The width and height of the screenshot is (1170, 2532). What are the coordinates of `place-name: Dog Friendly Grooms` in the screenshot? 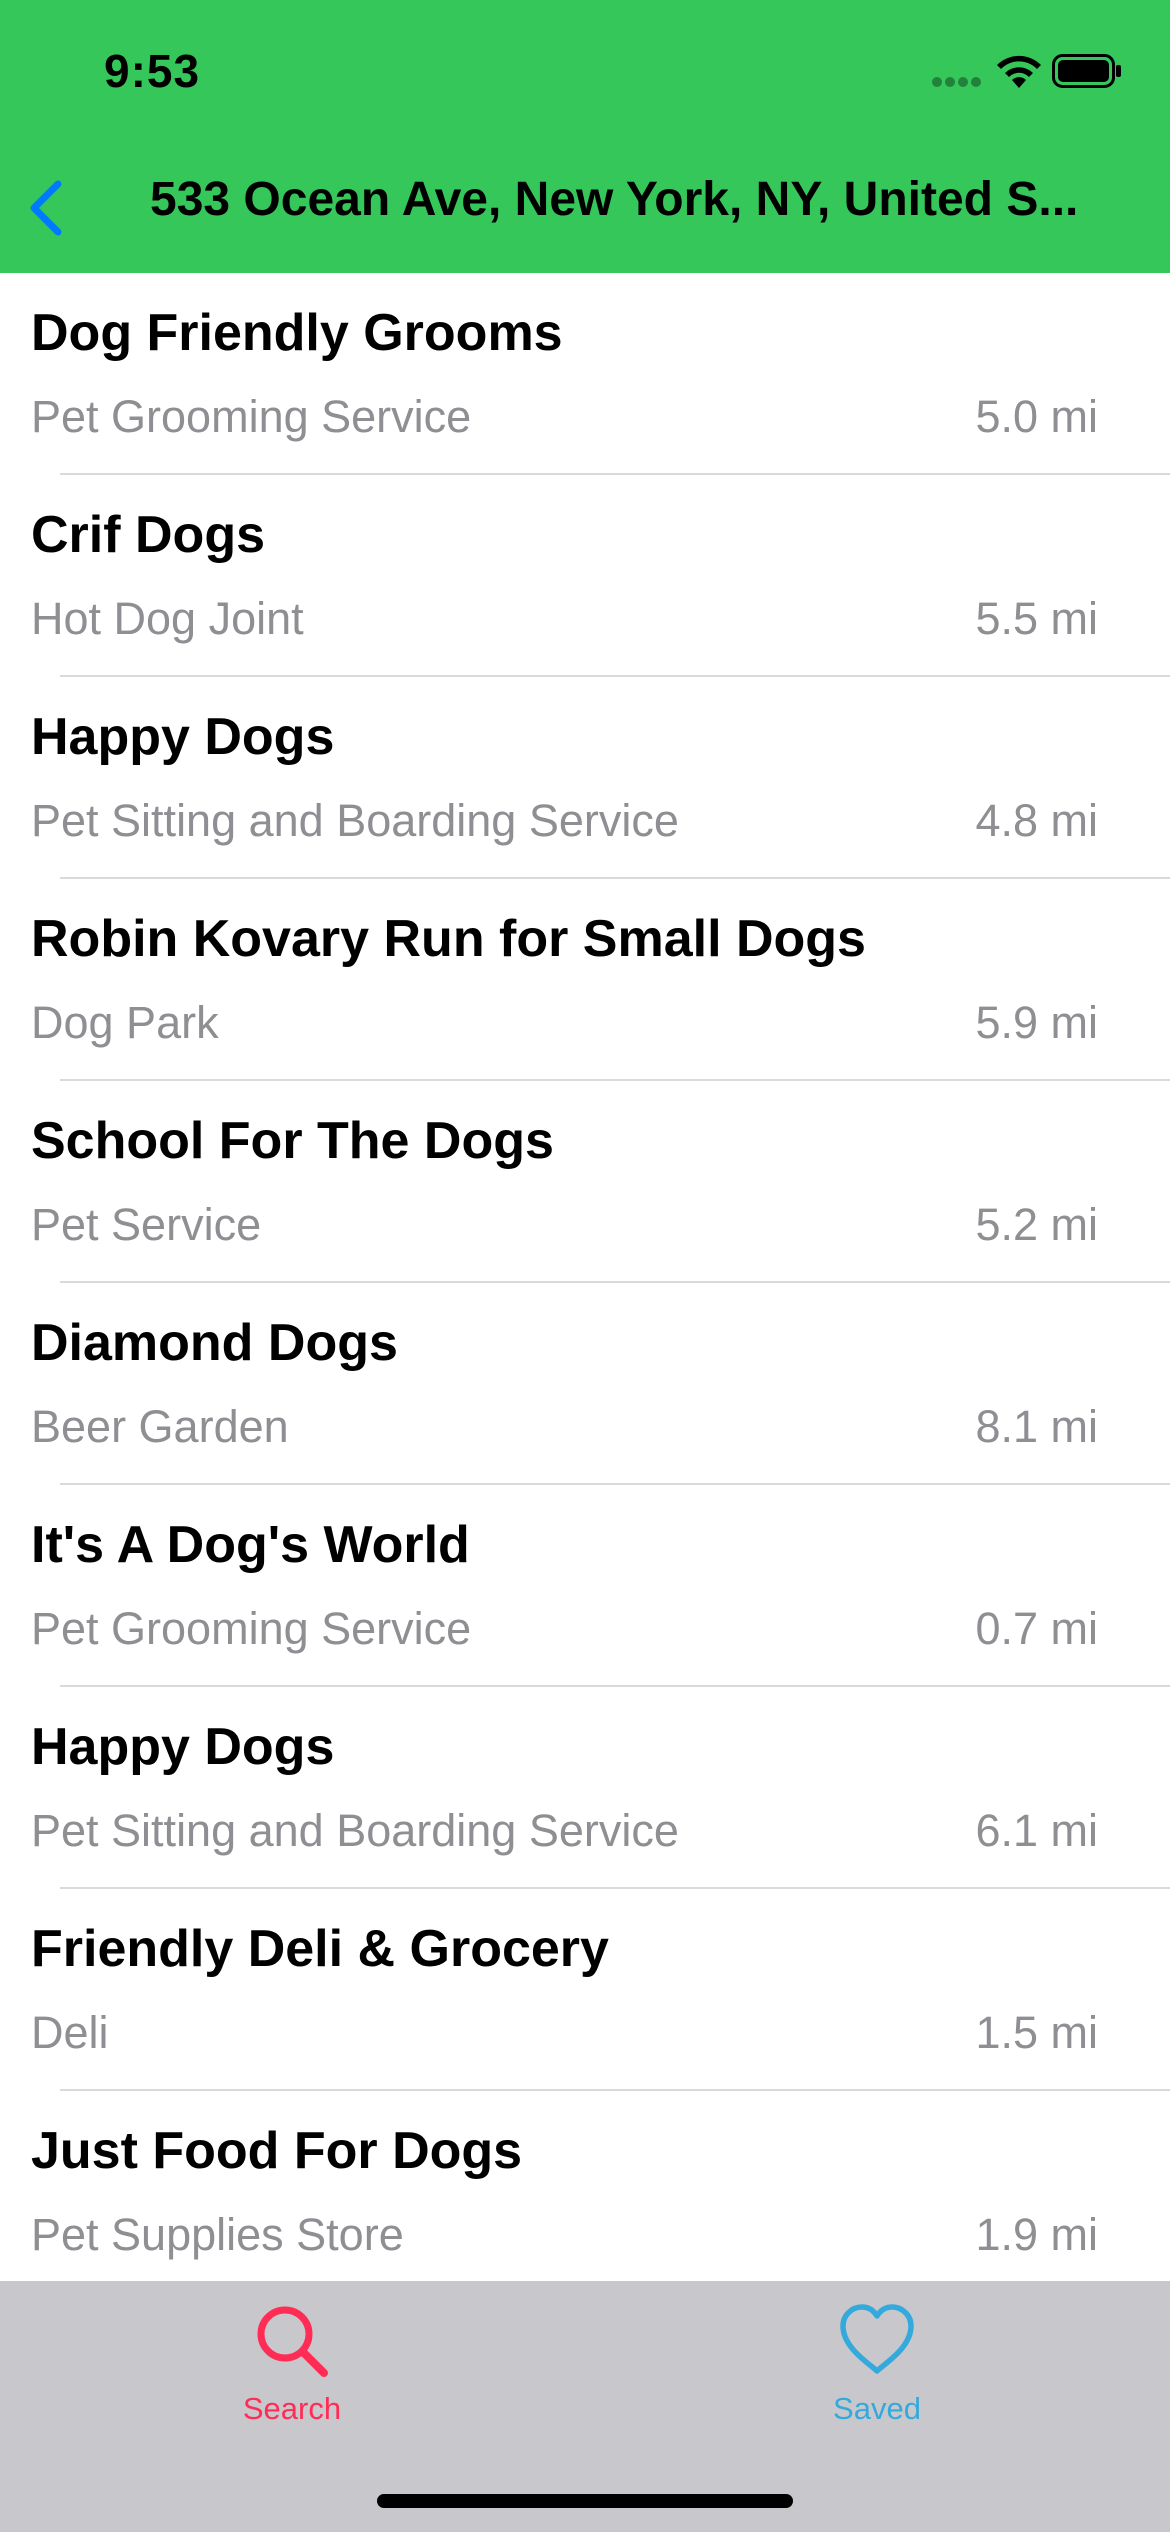 It's located at (297, 333).